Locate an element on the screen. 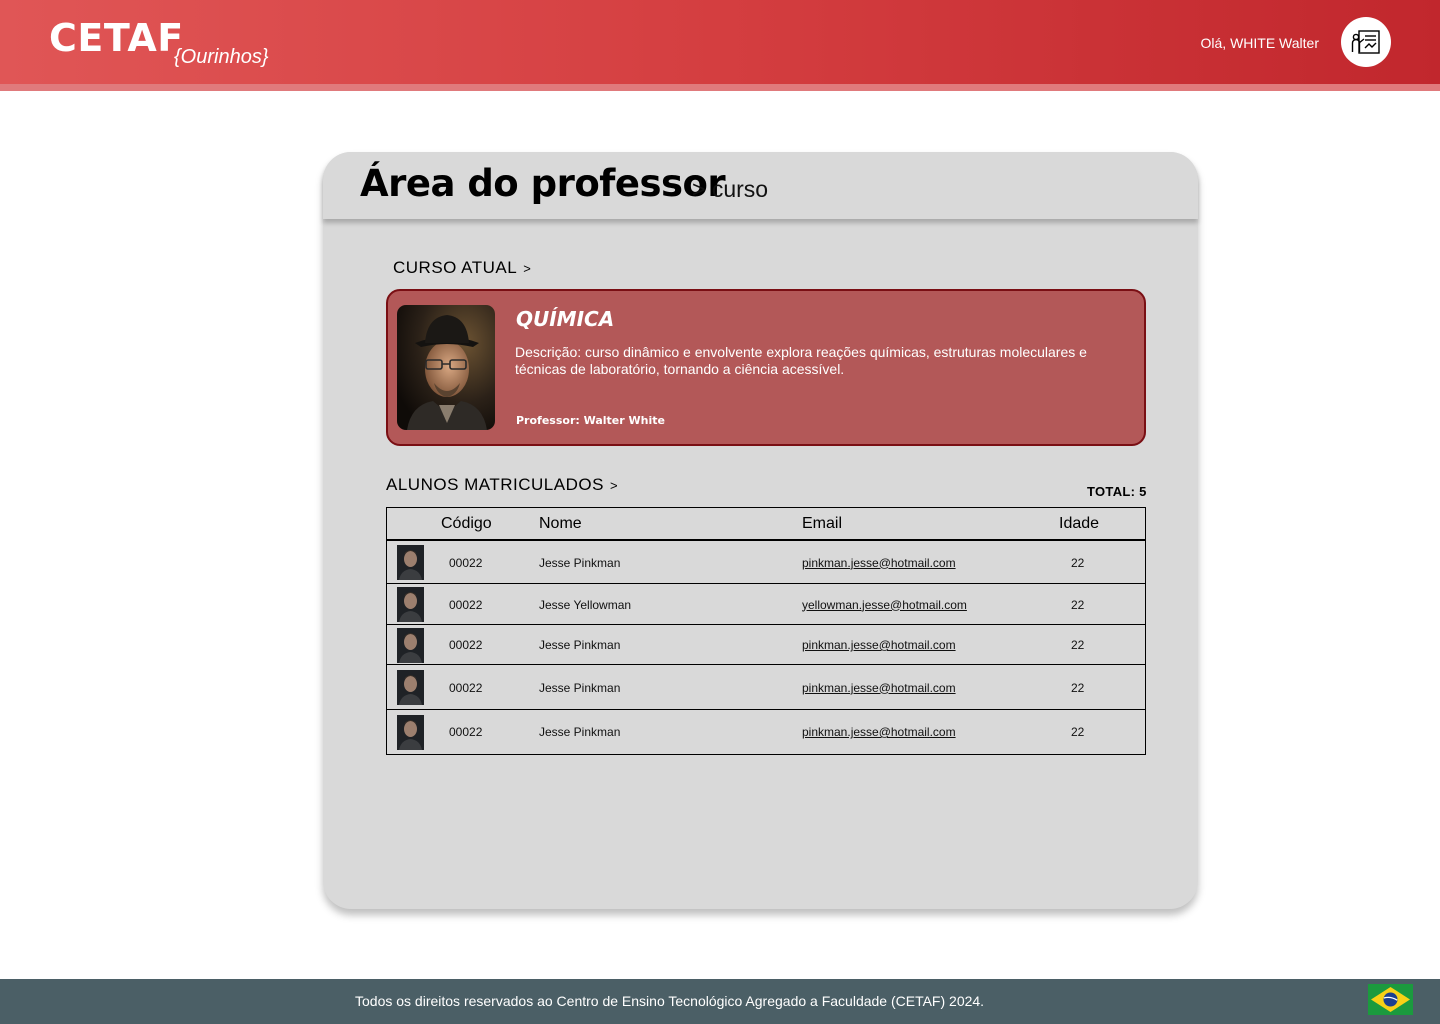 Image resolution: width=1440 pixels, height=1024 pixels. brazil-flag-icon is located at coordinates (1390, 999).